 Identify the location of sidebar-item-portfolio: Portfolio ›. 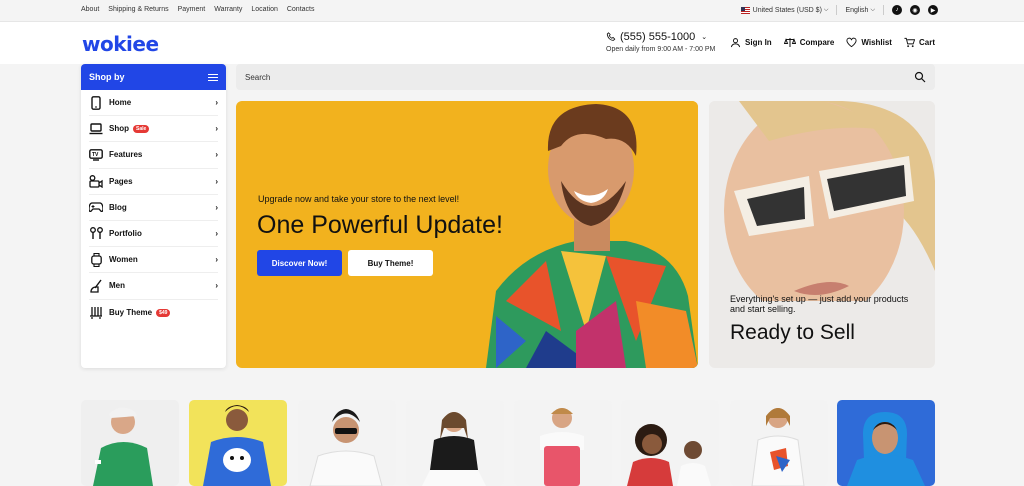
(153, 234).